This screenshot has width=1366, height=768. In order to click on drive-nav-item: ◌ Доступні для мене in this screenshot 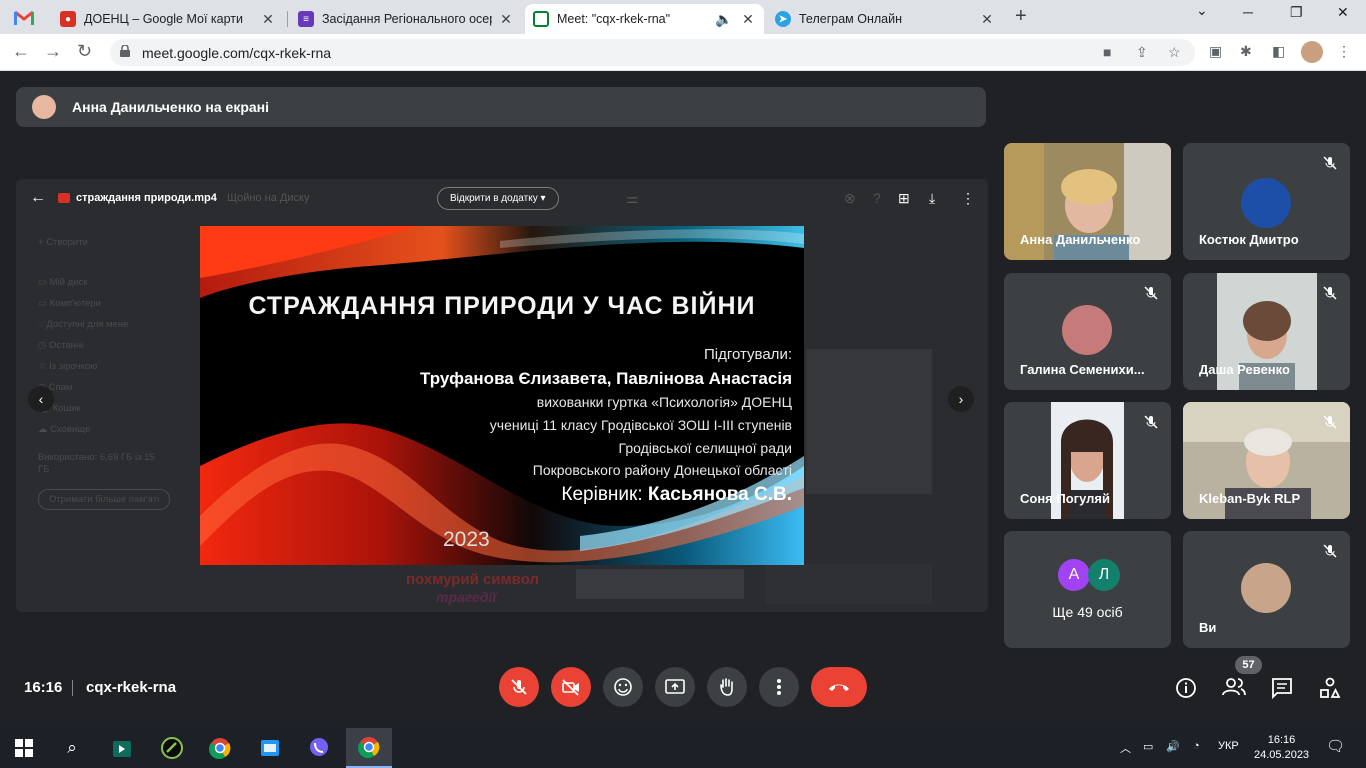, I will do `click(83, 324)`.